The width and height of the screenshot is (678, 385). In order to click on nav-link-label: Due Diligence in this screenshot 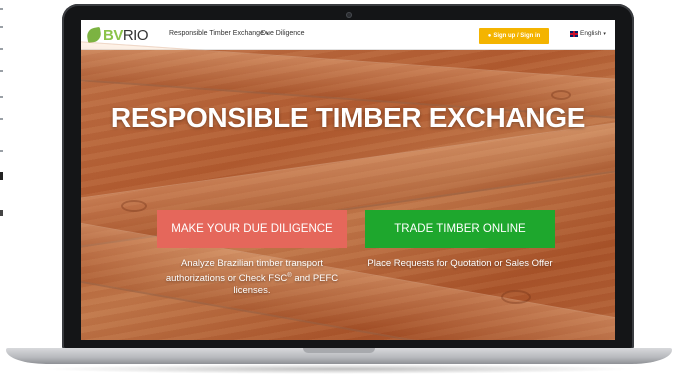, I will do `click(283, 33)`.